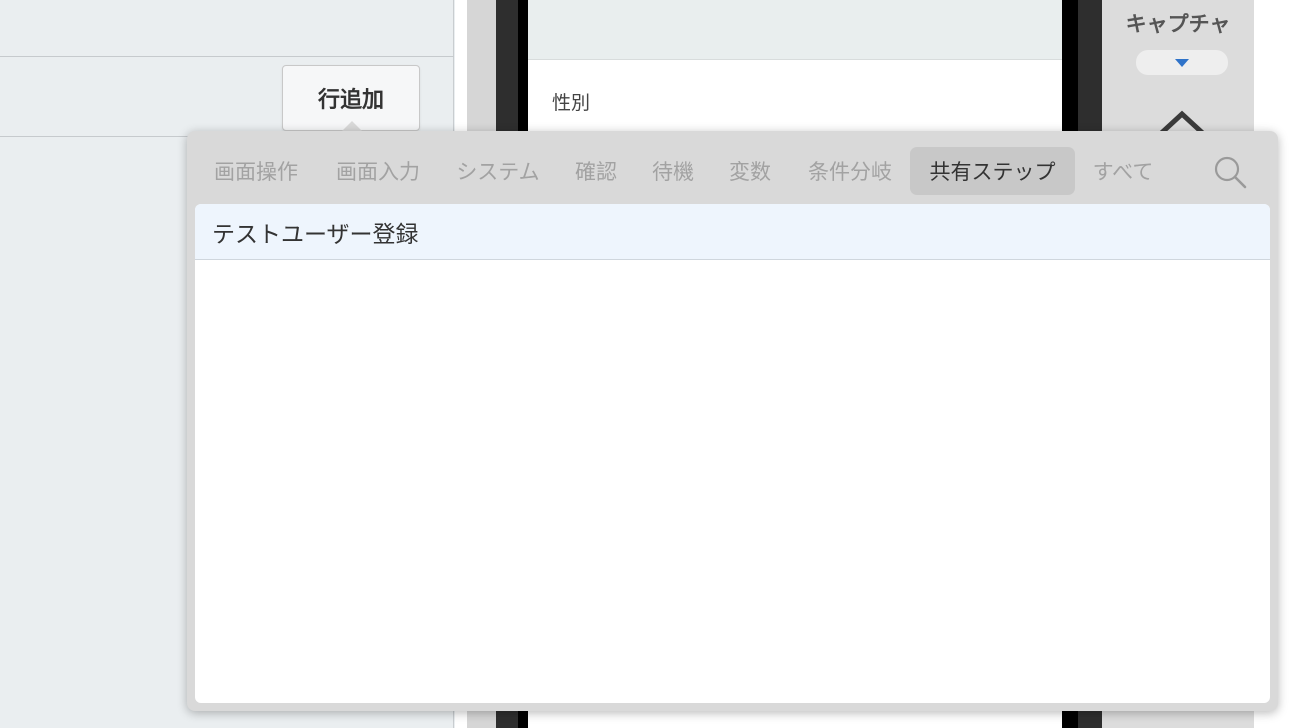 This screenshot has height=728, width=1298. I want to click on category-tabs: 画面操作 画面入力 システム 確認 待機 変数 条件分岐 共有ステップ すべて, so click(732, 171).